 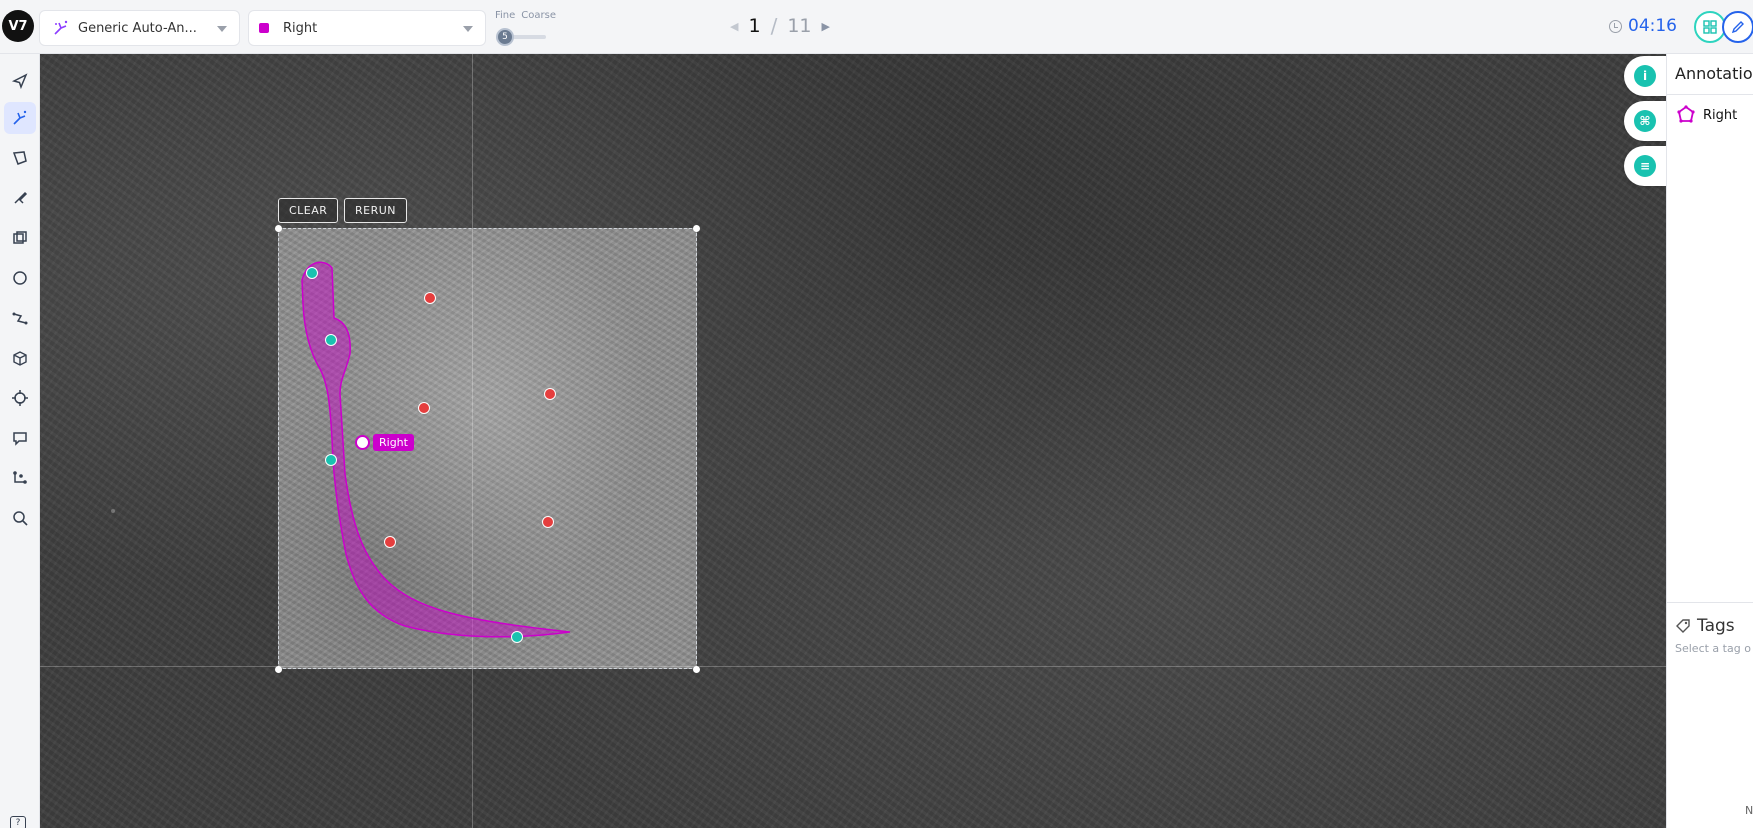 I want to click on auto-annotate-tool-button, so click(x=20, y=118).